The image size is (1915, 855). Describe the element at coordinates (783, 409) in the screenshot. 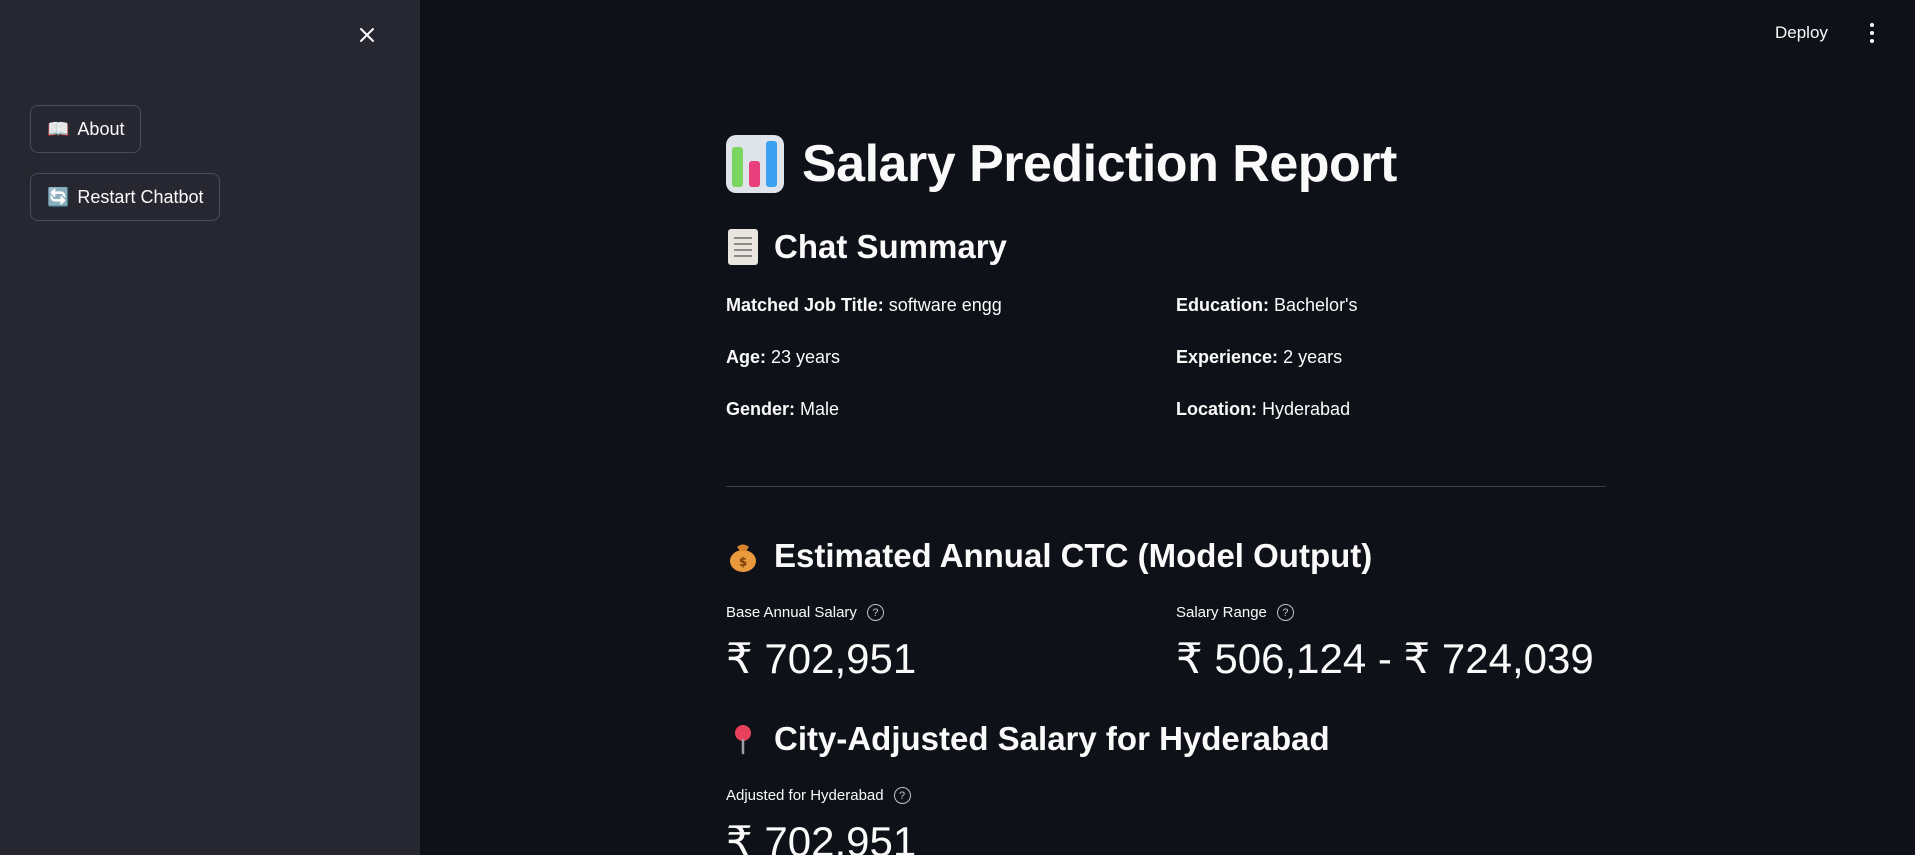

I see `summary-gender: Gender: Male` at that location.